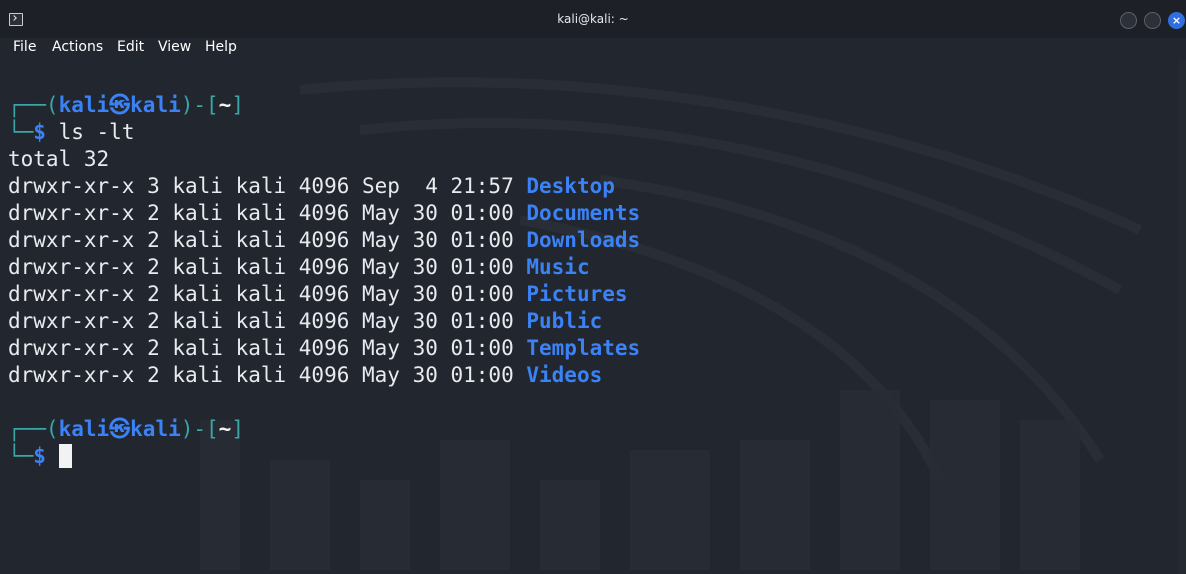 This screenshot has height=574, width=1186. I want to click on menu-edit: Edit, so click(130, 47).